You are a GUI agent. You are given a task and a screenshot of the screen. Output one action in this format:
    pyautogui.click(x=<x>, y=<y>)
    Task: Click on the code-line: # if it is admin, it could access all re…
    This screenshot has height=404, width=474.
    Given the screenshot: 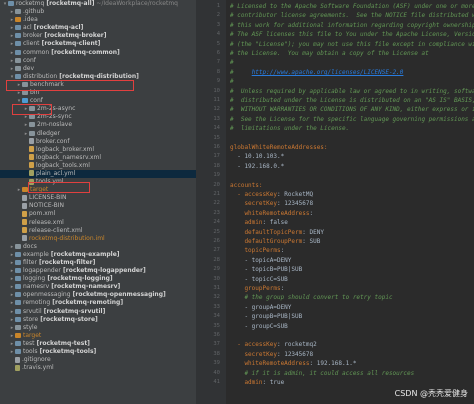 What is the action you would take?
    pyautogui.click(x=322, y=373)
    